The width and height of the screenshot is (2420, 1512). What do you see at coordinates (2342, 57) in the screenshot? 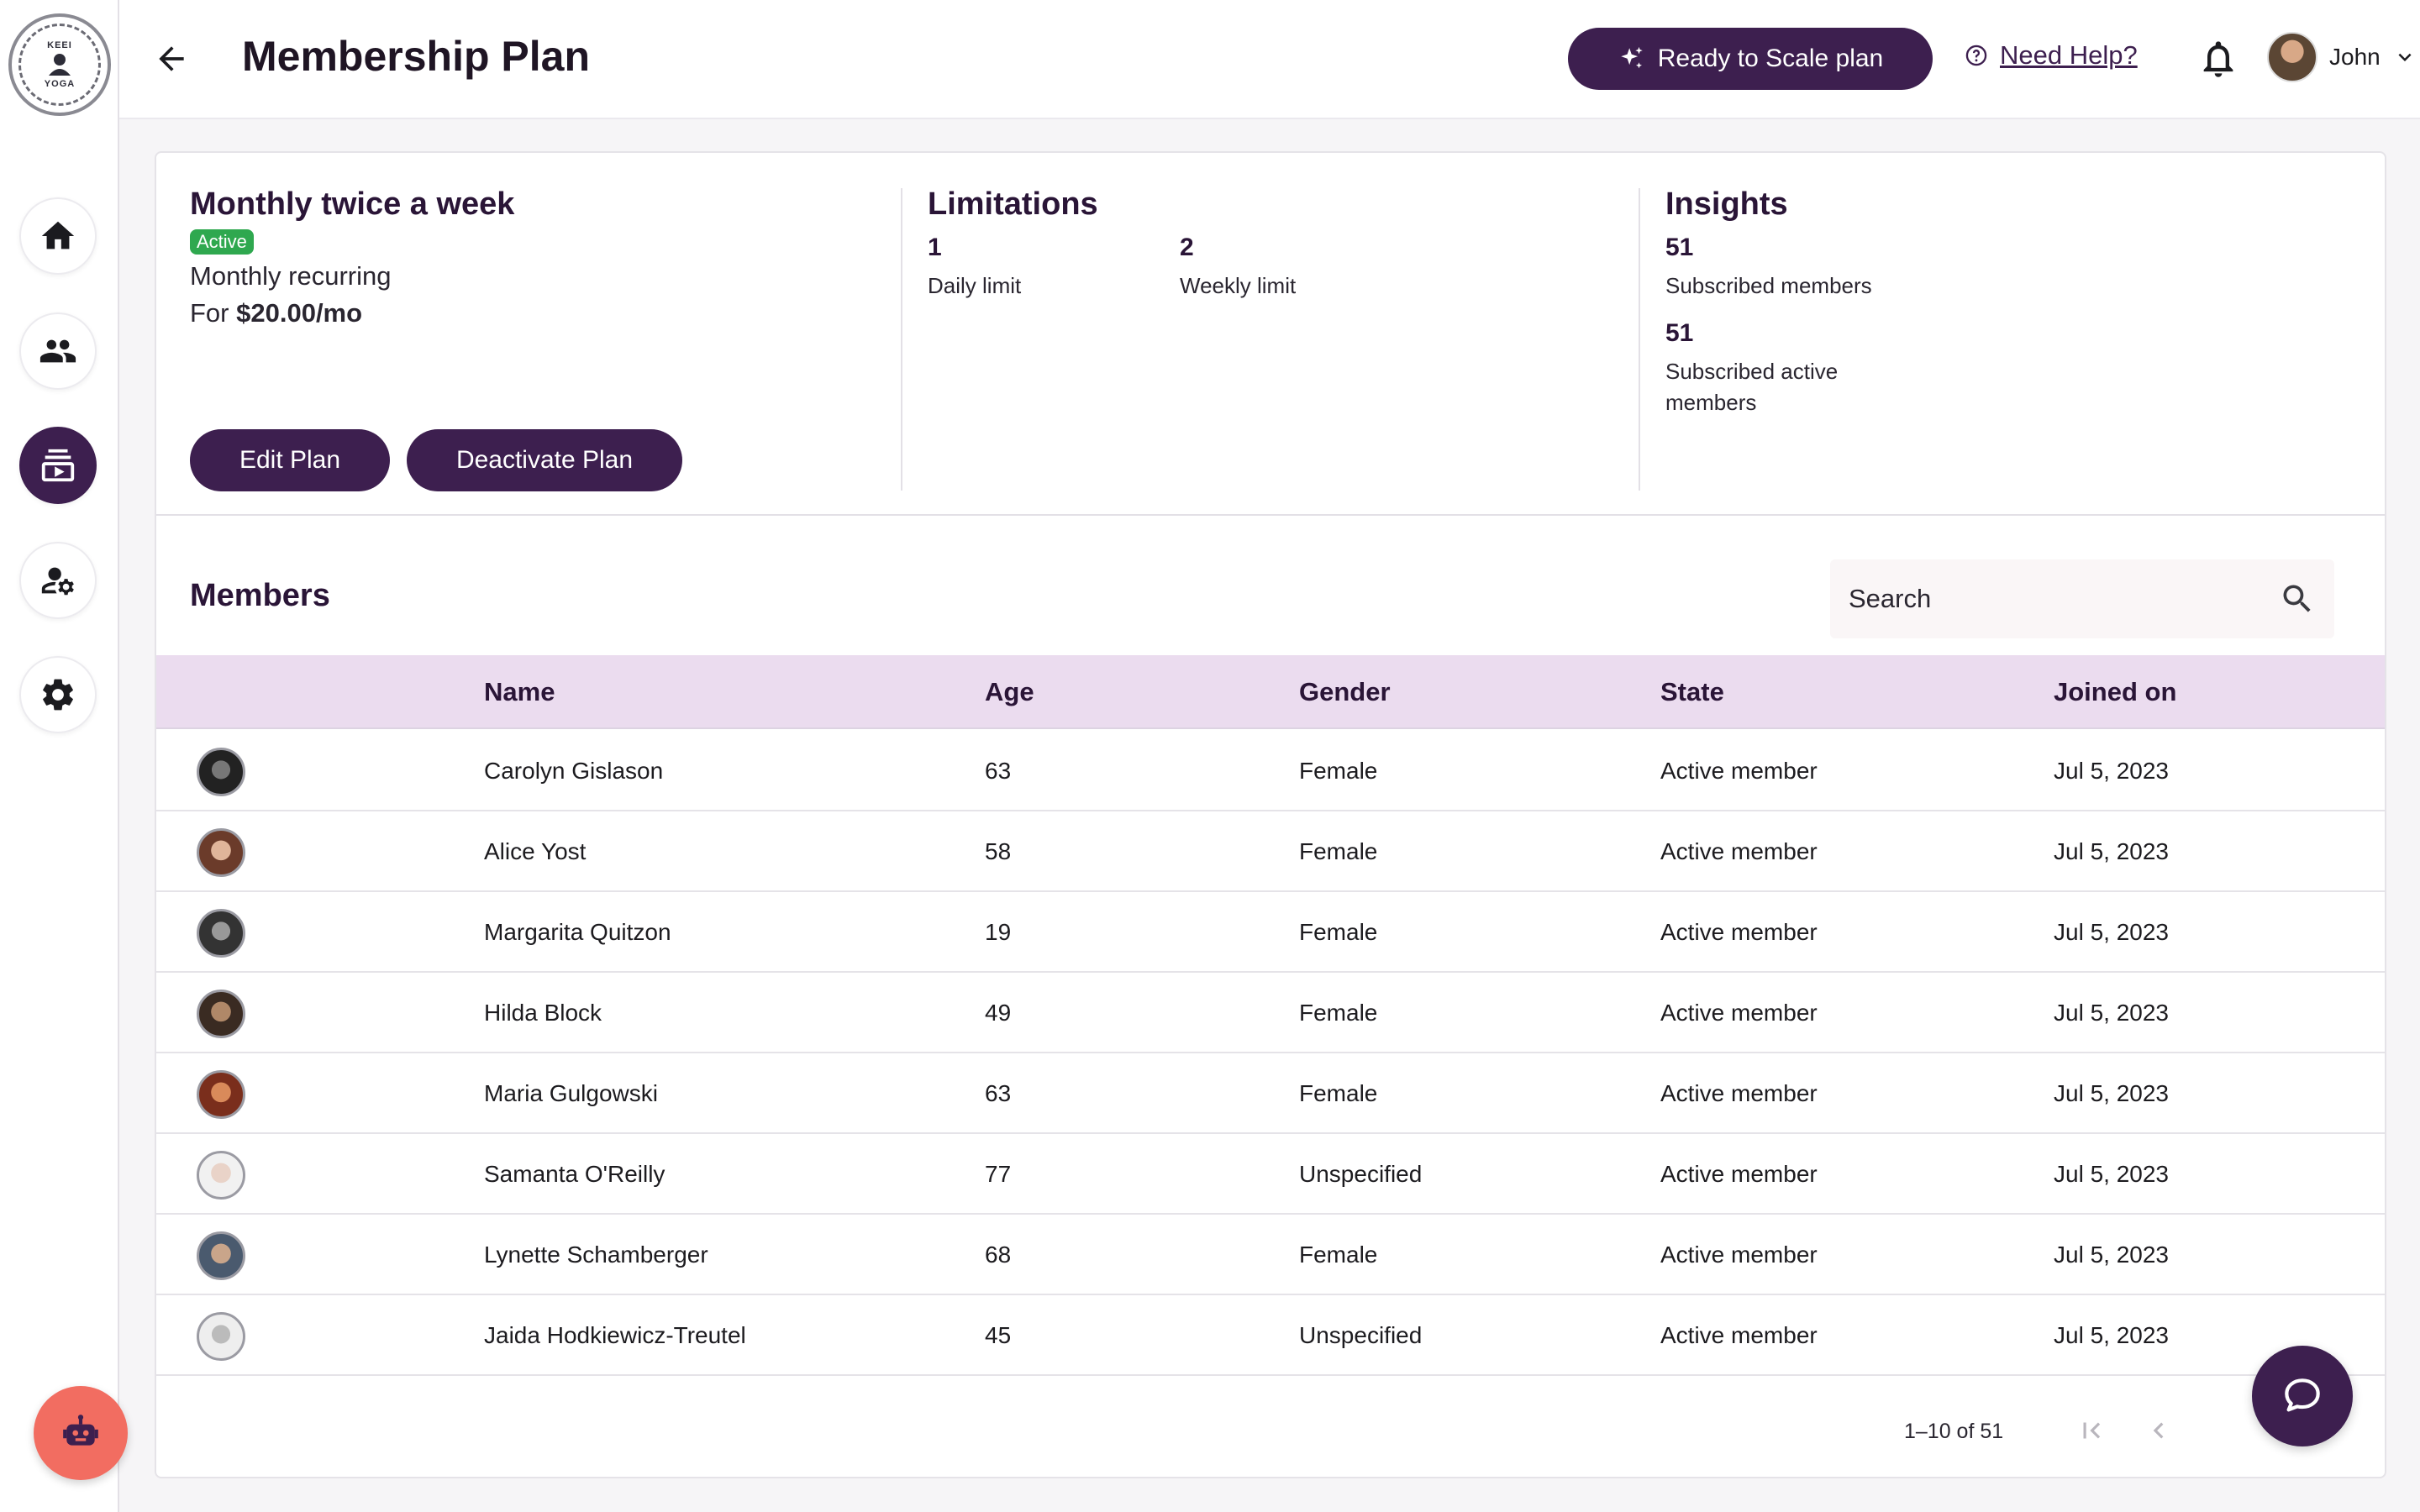
I see `user-menu: John` at bounding box center [2342, 57].